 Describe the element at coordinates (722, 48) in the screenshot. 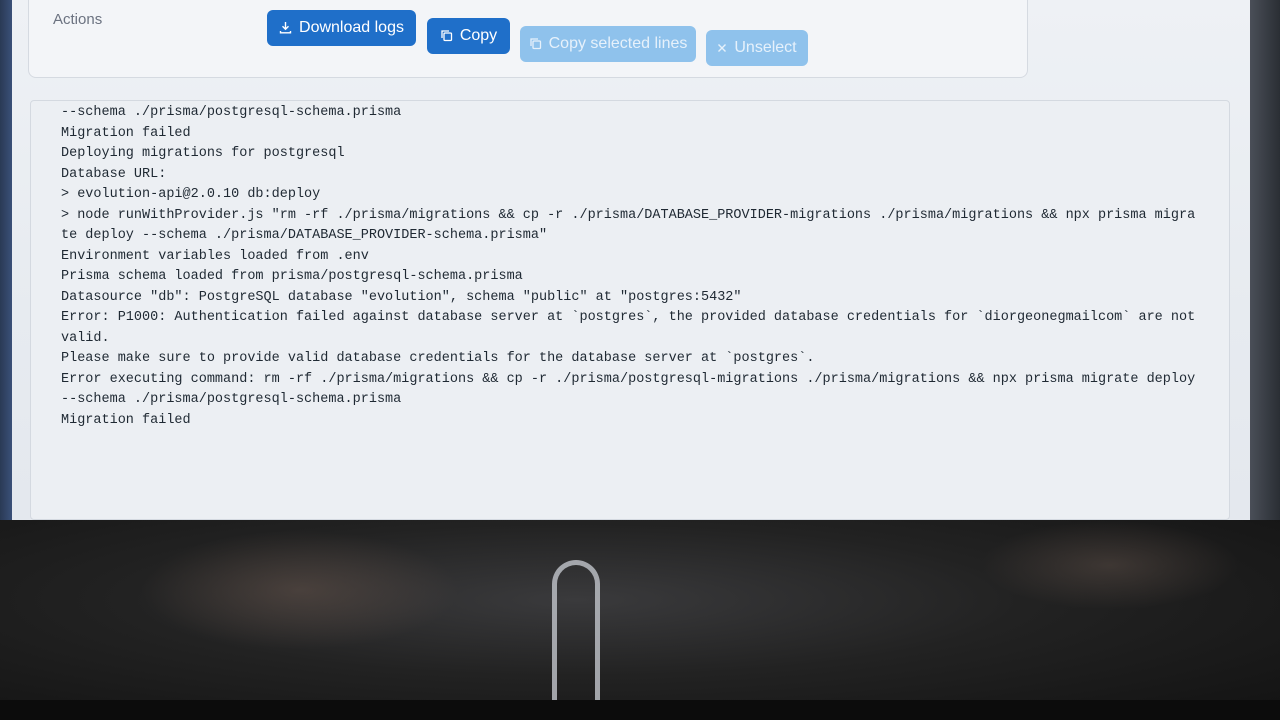

I see `close-icon` at that location.